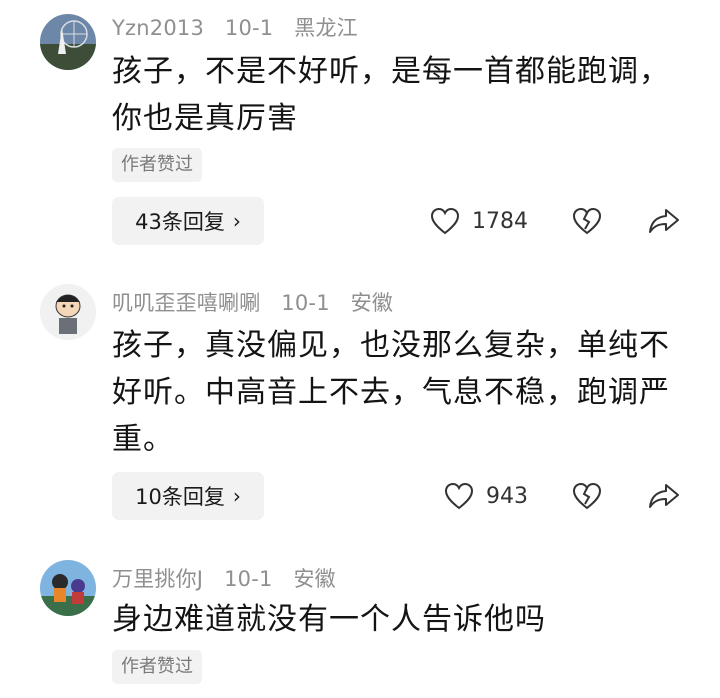 The height and width of the screenshot is (698, 720). What do you see at coordinates (157, 579) in the screenshot?
I see `username: 万里挑你J` at bounding box center [157, 579].